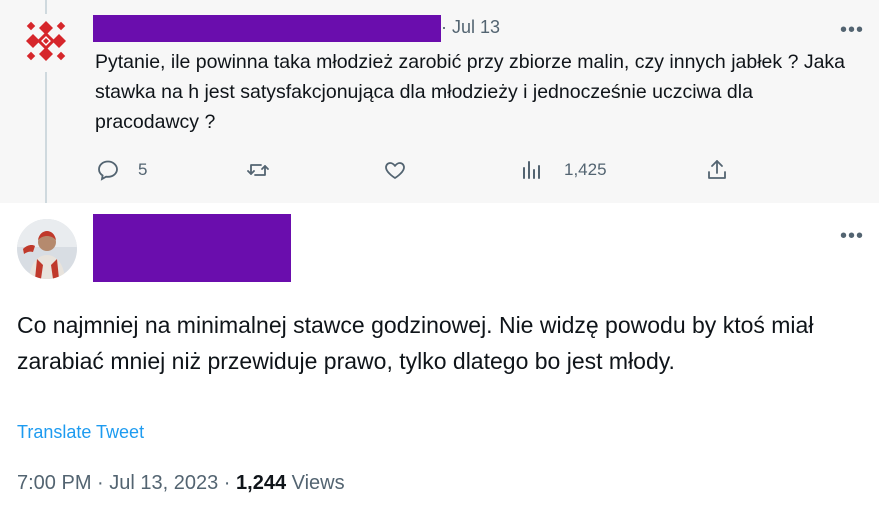  What do you see at coordinates (585, 169) in the screenshot?
I see `views-count: 1,425` at bounding box center [585, 169].